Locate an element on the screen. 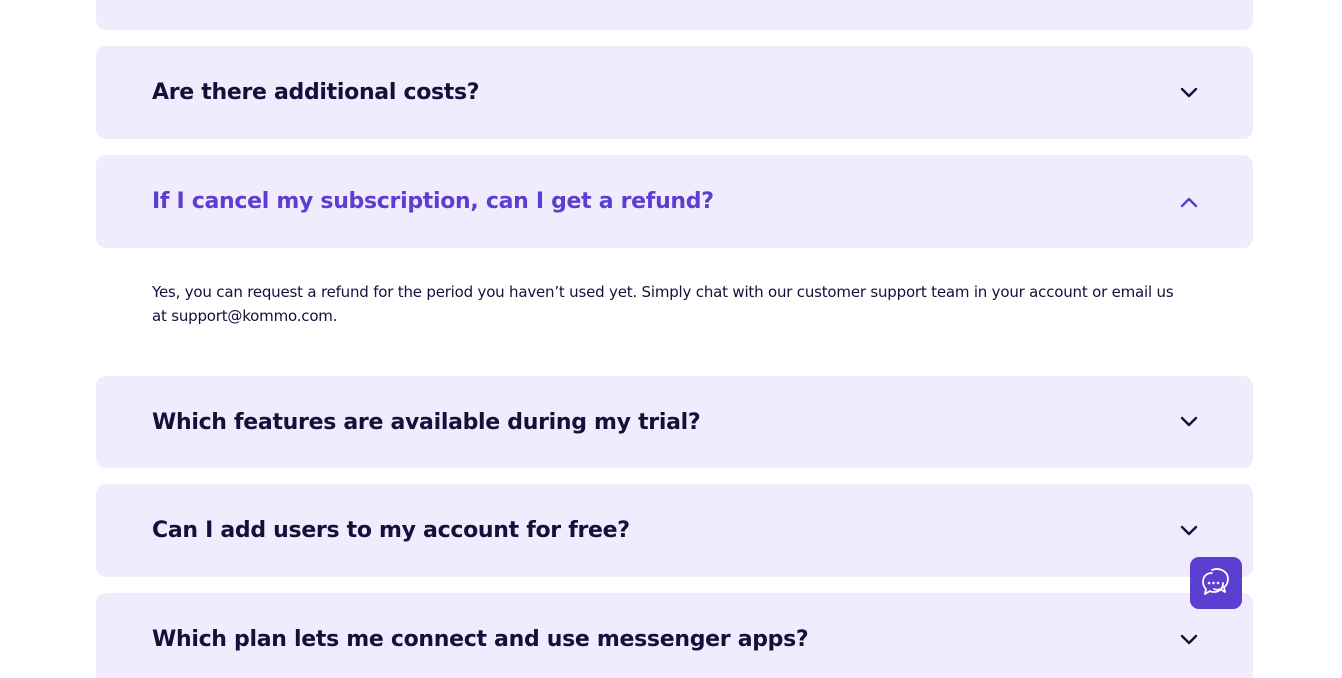 This screenshot has height=678, width=1342. faq-question: Are there additional costs? is located at coordinates (316, 92).